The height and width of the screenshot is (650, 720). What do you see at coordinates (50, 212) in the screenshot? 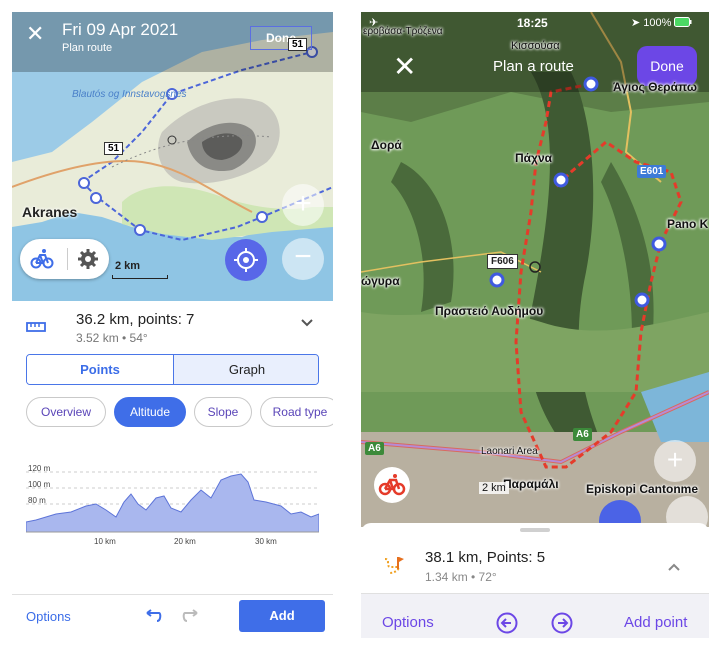
I see `map-label-place: Akranes` at bounding box center [50, 212].